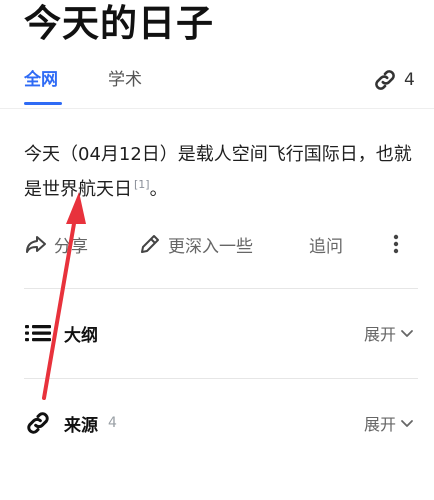 The width and height of the screenshot is (434, 500). I want to click on outline-expand-button: 展开, so click(389, 333).